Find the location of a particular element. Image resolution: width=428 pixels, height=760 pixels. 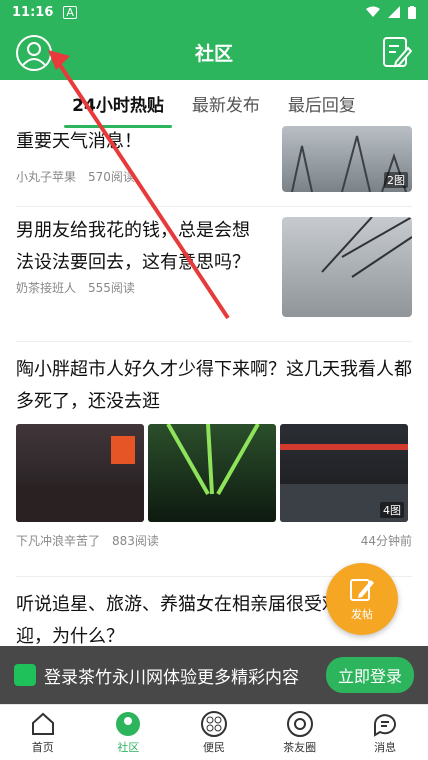

post-time: 44分钟前 is located at coordinates (386, 541).